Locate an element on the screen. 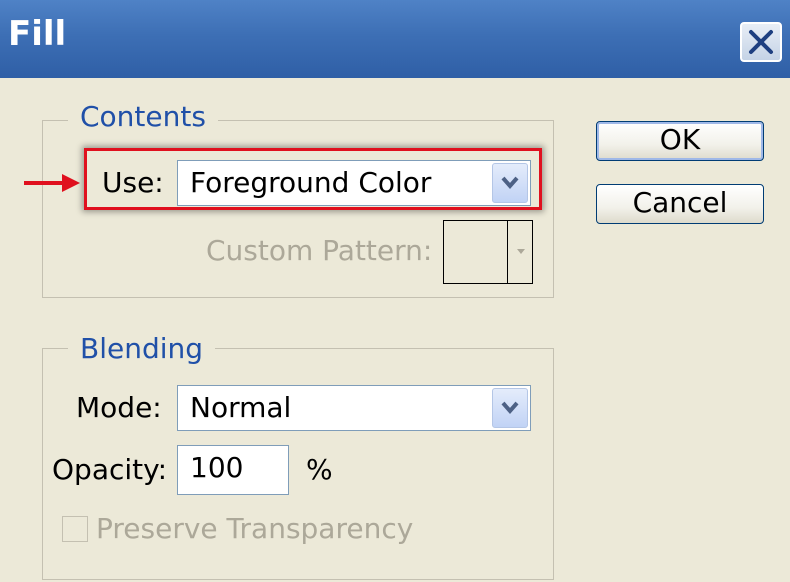 The width and height of the screenshot is (790, 582). close-button is located at coordinates (761, 42).